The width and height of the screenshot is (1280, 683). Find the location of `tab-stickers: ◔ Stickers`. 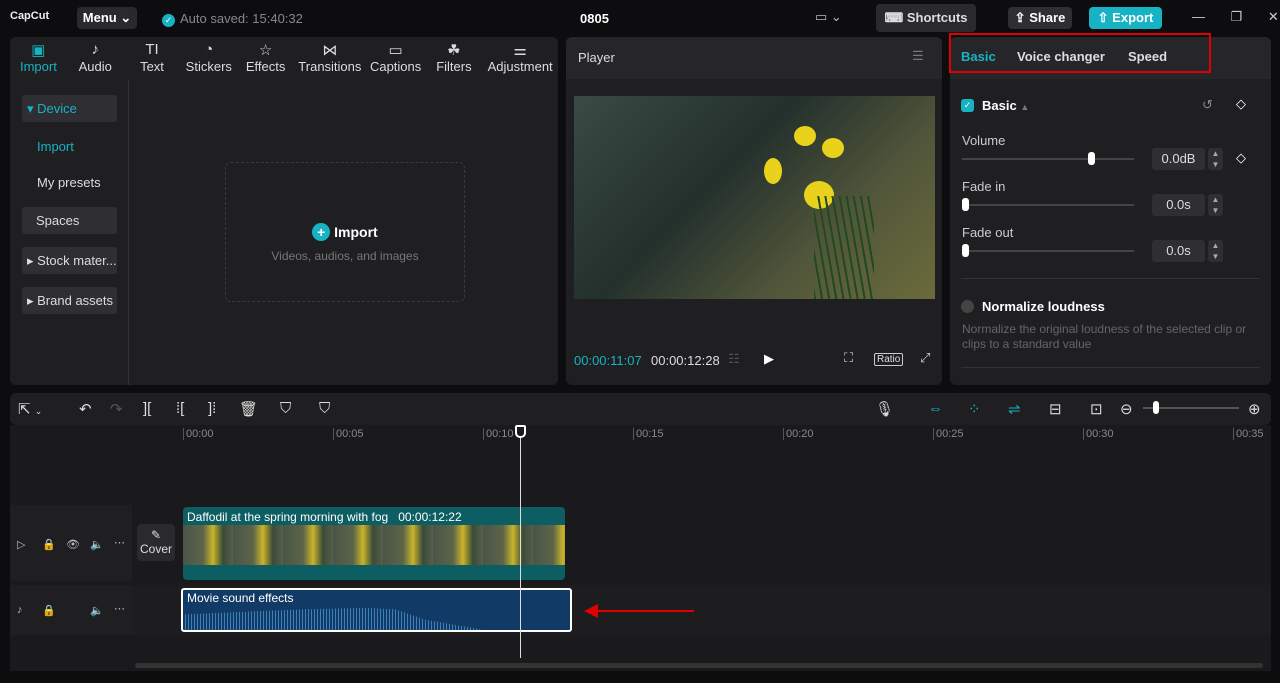

tab-stickers: ◔ Stickers is located at coordinates (208, 58).